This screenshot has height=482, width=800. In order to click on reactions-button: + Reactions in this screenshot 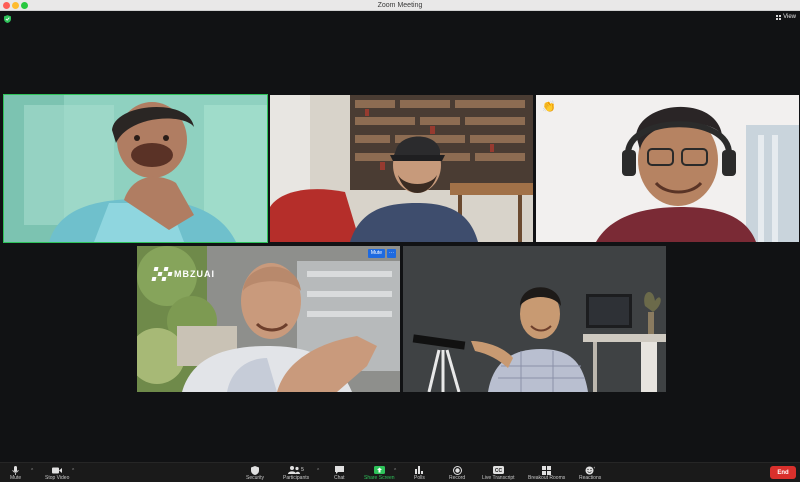, I will do `click(590, 473)`.